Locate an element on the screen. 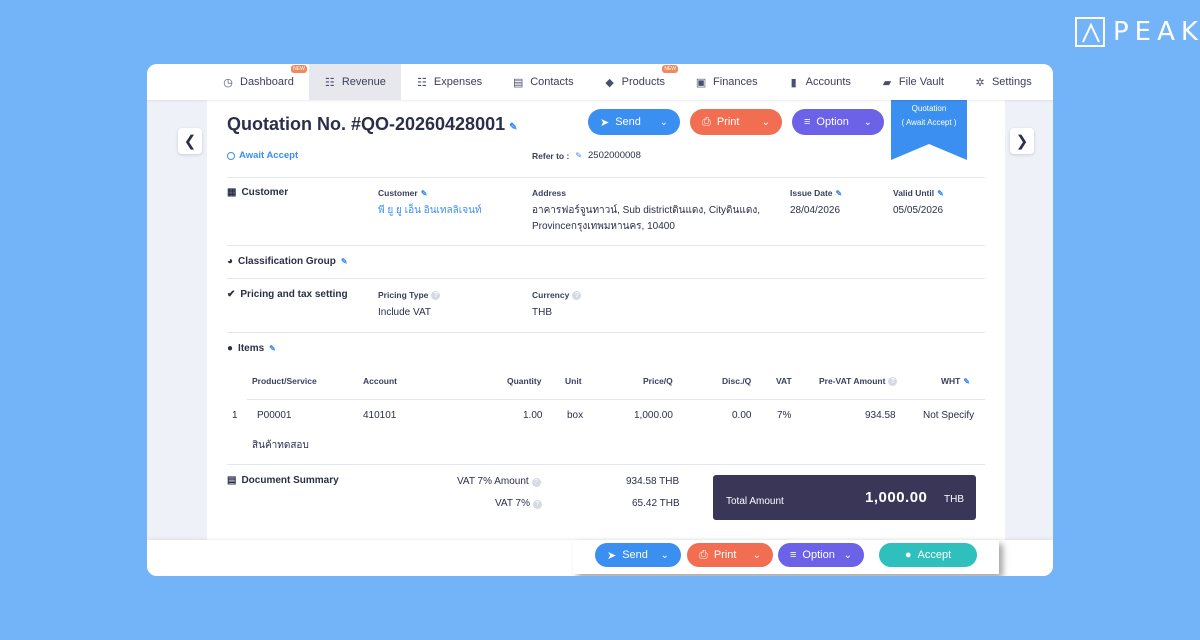 The image size is (1200, 640). accept-button: ● Accept is located at coordinates (928, 555).